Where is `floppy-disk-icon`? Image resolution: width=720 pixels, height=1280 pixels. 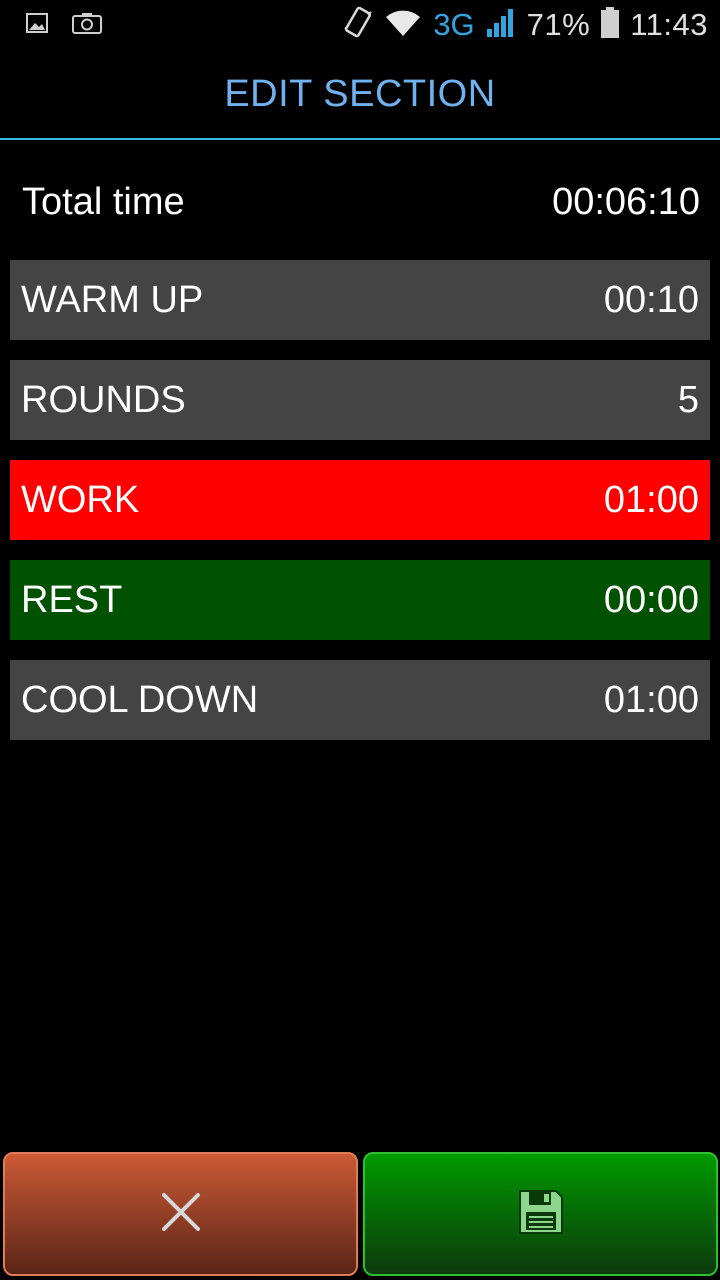
floppy-disk-icon is located at coordinates (541, 1214).